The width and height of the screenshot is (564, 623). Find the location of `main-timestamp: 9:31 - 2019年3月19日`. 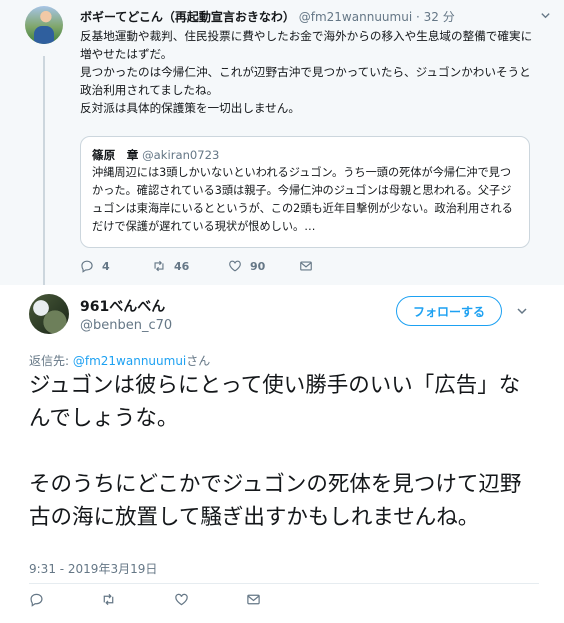

main-timestamp: 9:31 - 2019年3月19日 is located at coordinates (93, 568).